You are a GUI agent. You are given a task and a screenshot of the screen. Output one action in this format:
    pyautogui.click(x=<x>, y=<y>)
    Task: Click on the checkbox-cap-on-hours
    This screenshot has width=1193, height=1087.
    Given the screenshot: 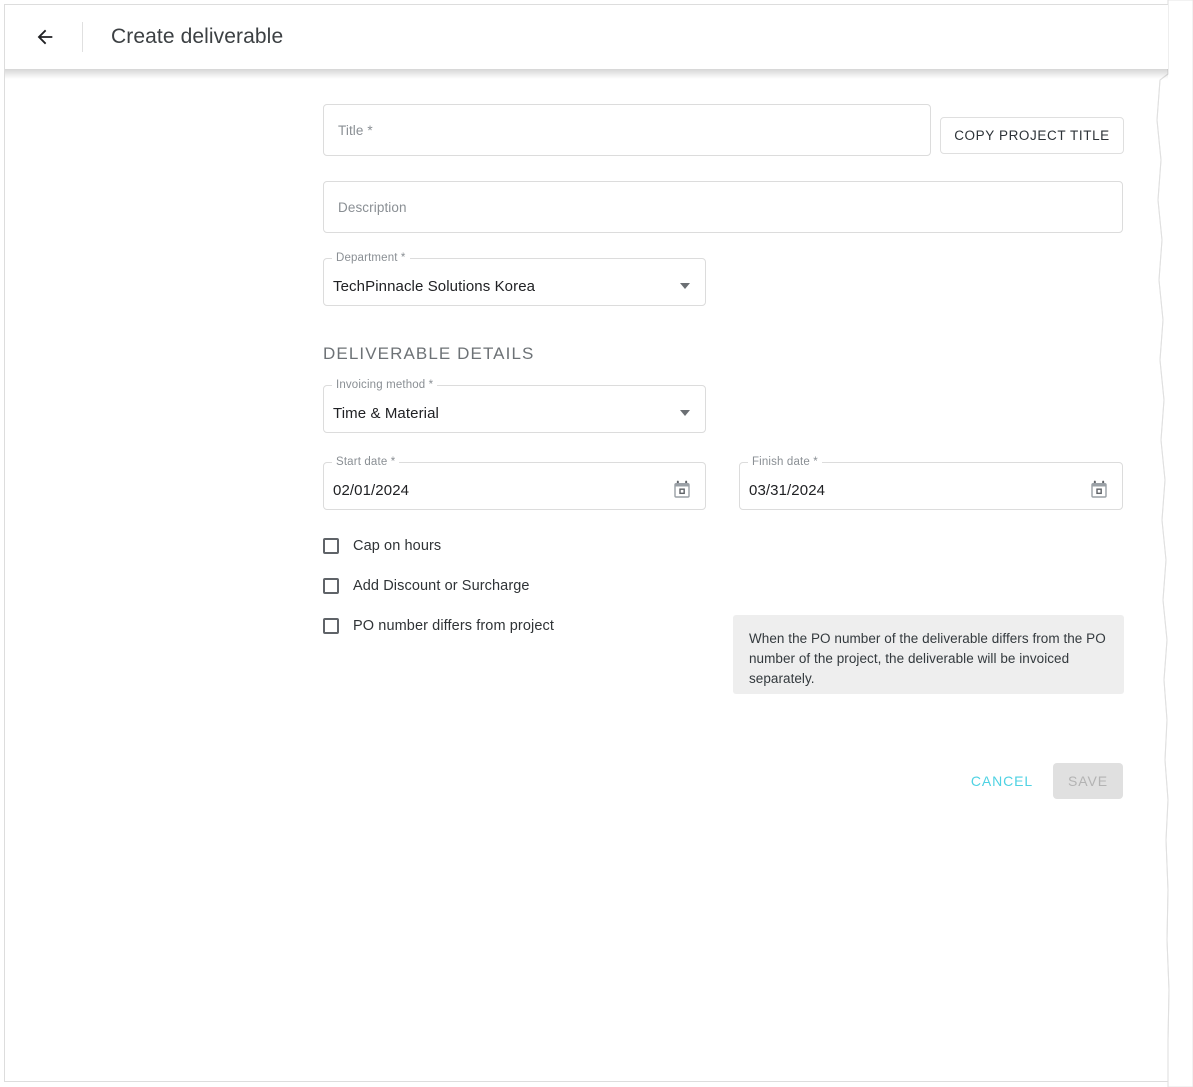 What is the action you would take?
    pyautogui.click(x=331, y=546)
    